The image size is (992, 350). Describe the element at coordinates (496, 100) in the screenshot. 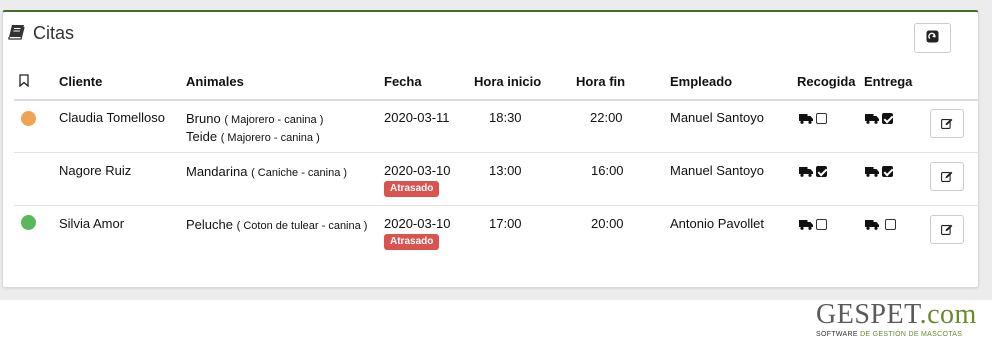

I see `header-divider` at that location.